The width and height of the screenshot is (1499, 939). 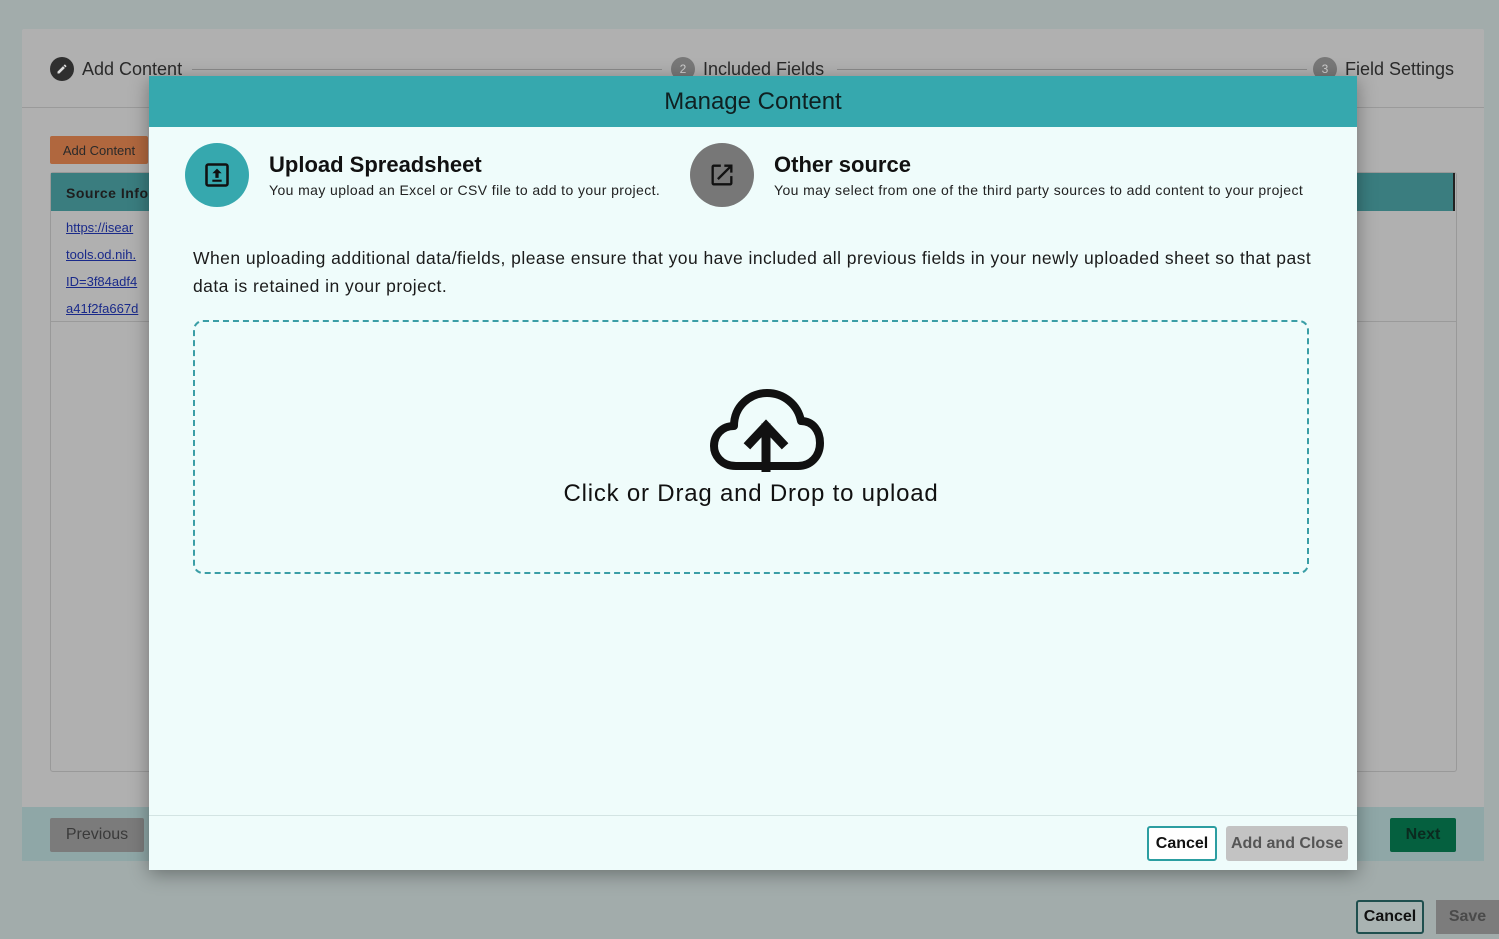 I want to click on source-link: https://isear, so click(x=99, y=227).